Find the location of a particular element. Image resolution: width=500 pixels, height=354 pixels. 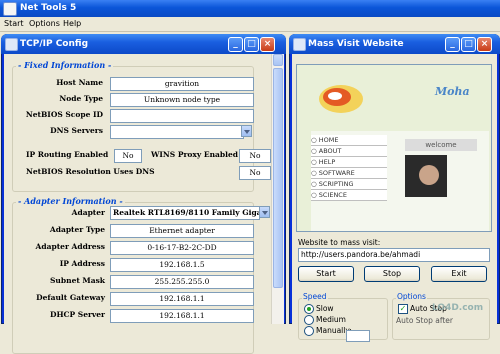

url-label: Website to mass visit: is located at coordinates (339, 242).